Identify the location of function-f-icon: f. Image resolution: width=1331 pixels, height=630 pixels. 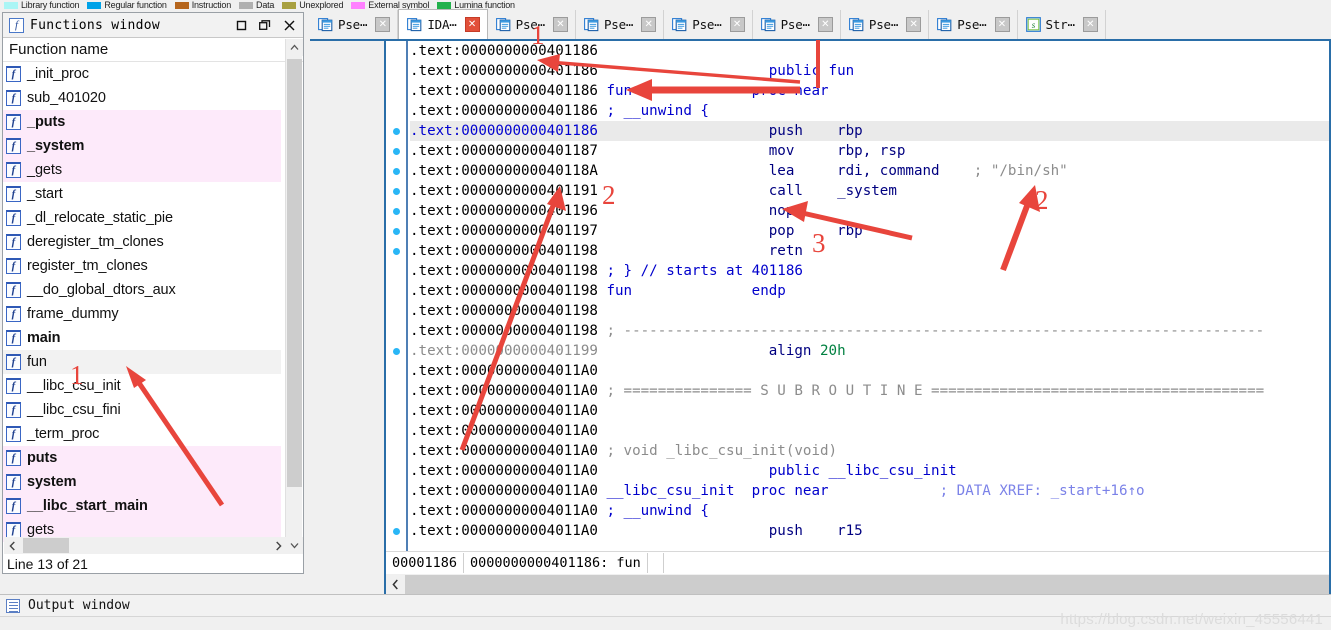
(13, 530).